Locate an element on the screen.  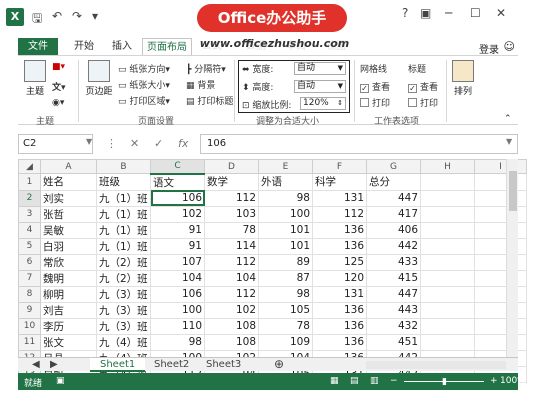
add-sheet-icon: ⊕ is located at coordinates (279, 365).